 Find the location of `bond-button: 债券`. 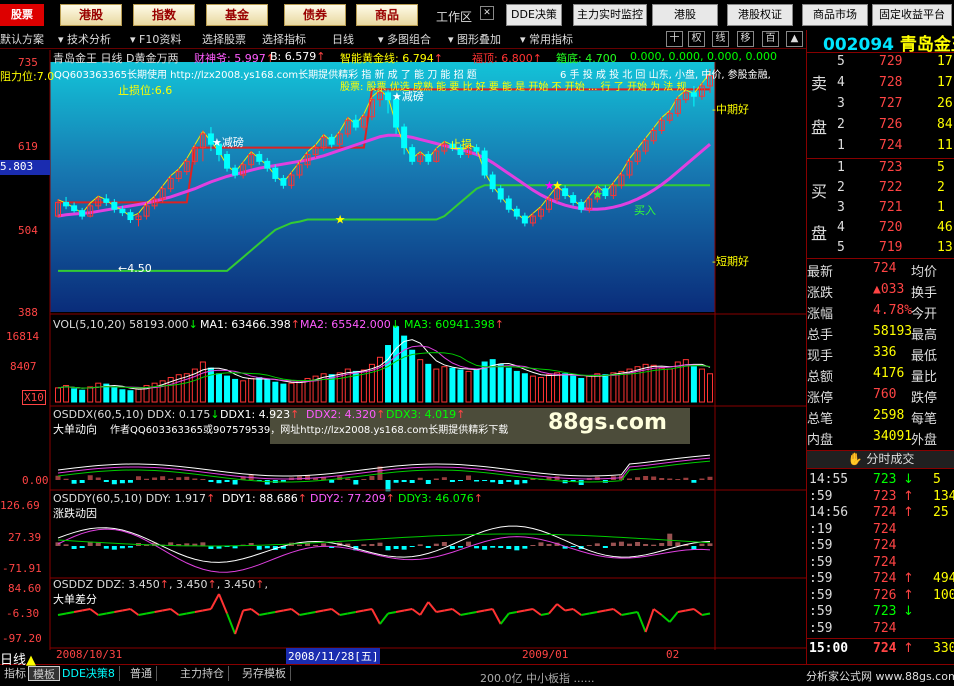

bond-button: 债券 is located at coordinates (315, 15).